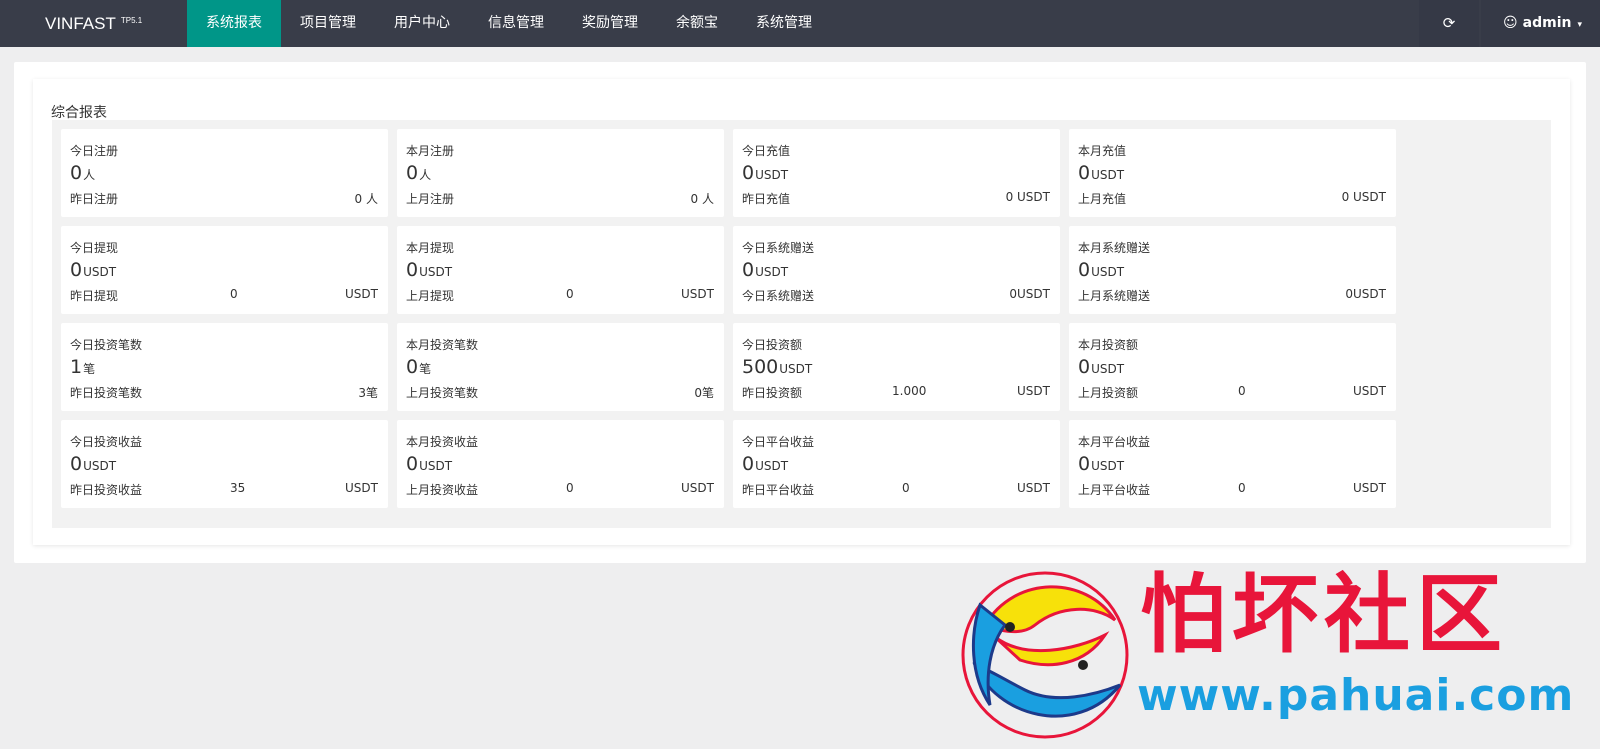 Image resolution: width=1600 pixels, height=749 pixels. Describe the element at coordinates (704, 393) in the screenshot. I see `stat-compare-right: 0笔` at that location.